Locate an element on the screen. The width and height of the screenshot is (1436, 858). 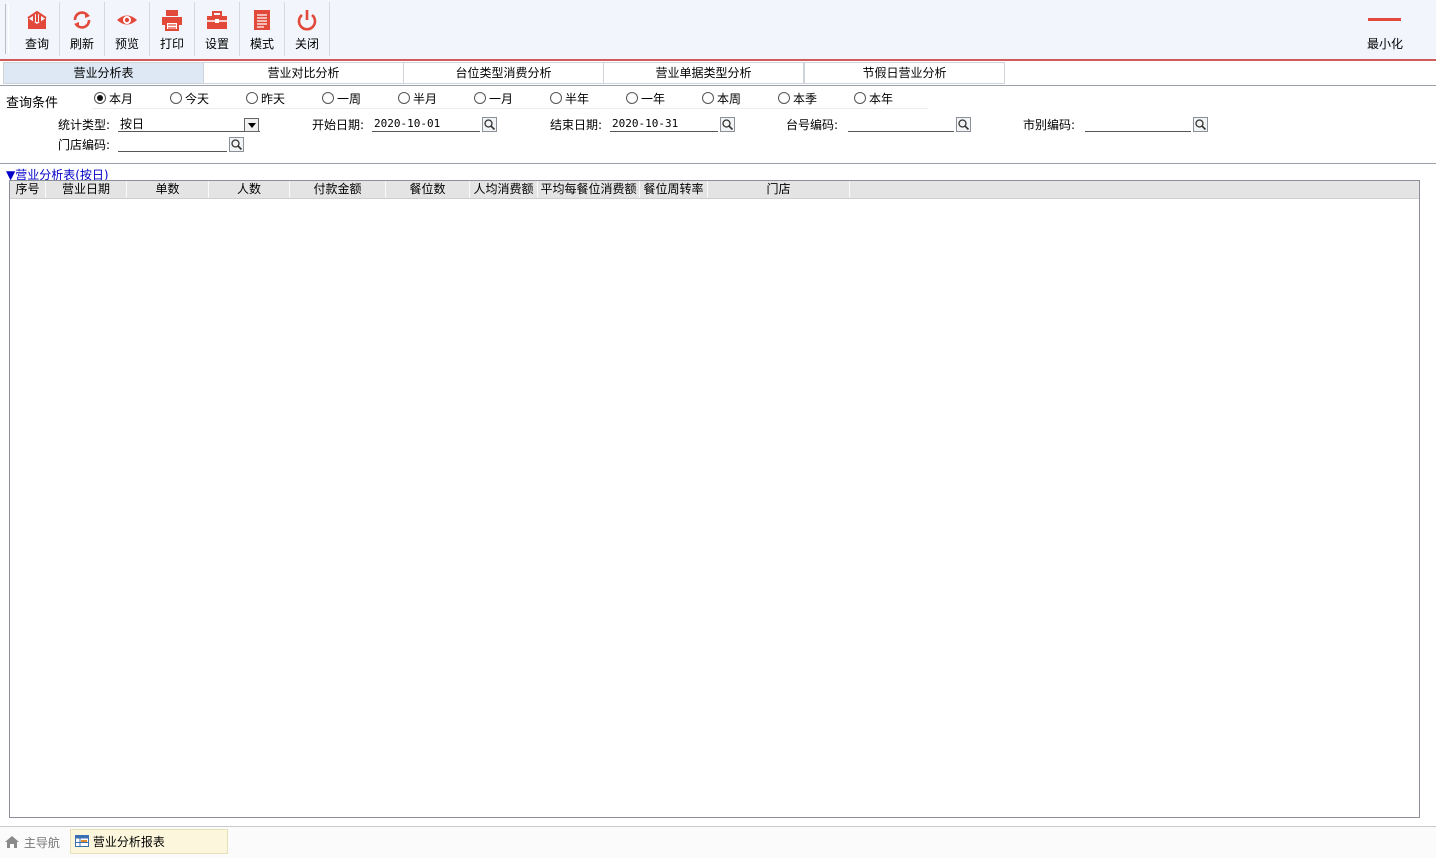
stat-type-label: 统计类型: is located at coordinates (84, 125).